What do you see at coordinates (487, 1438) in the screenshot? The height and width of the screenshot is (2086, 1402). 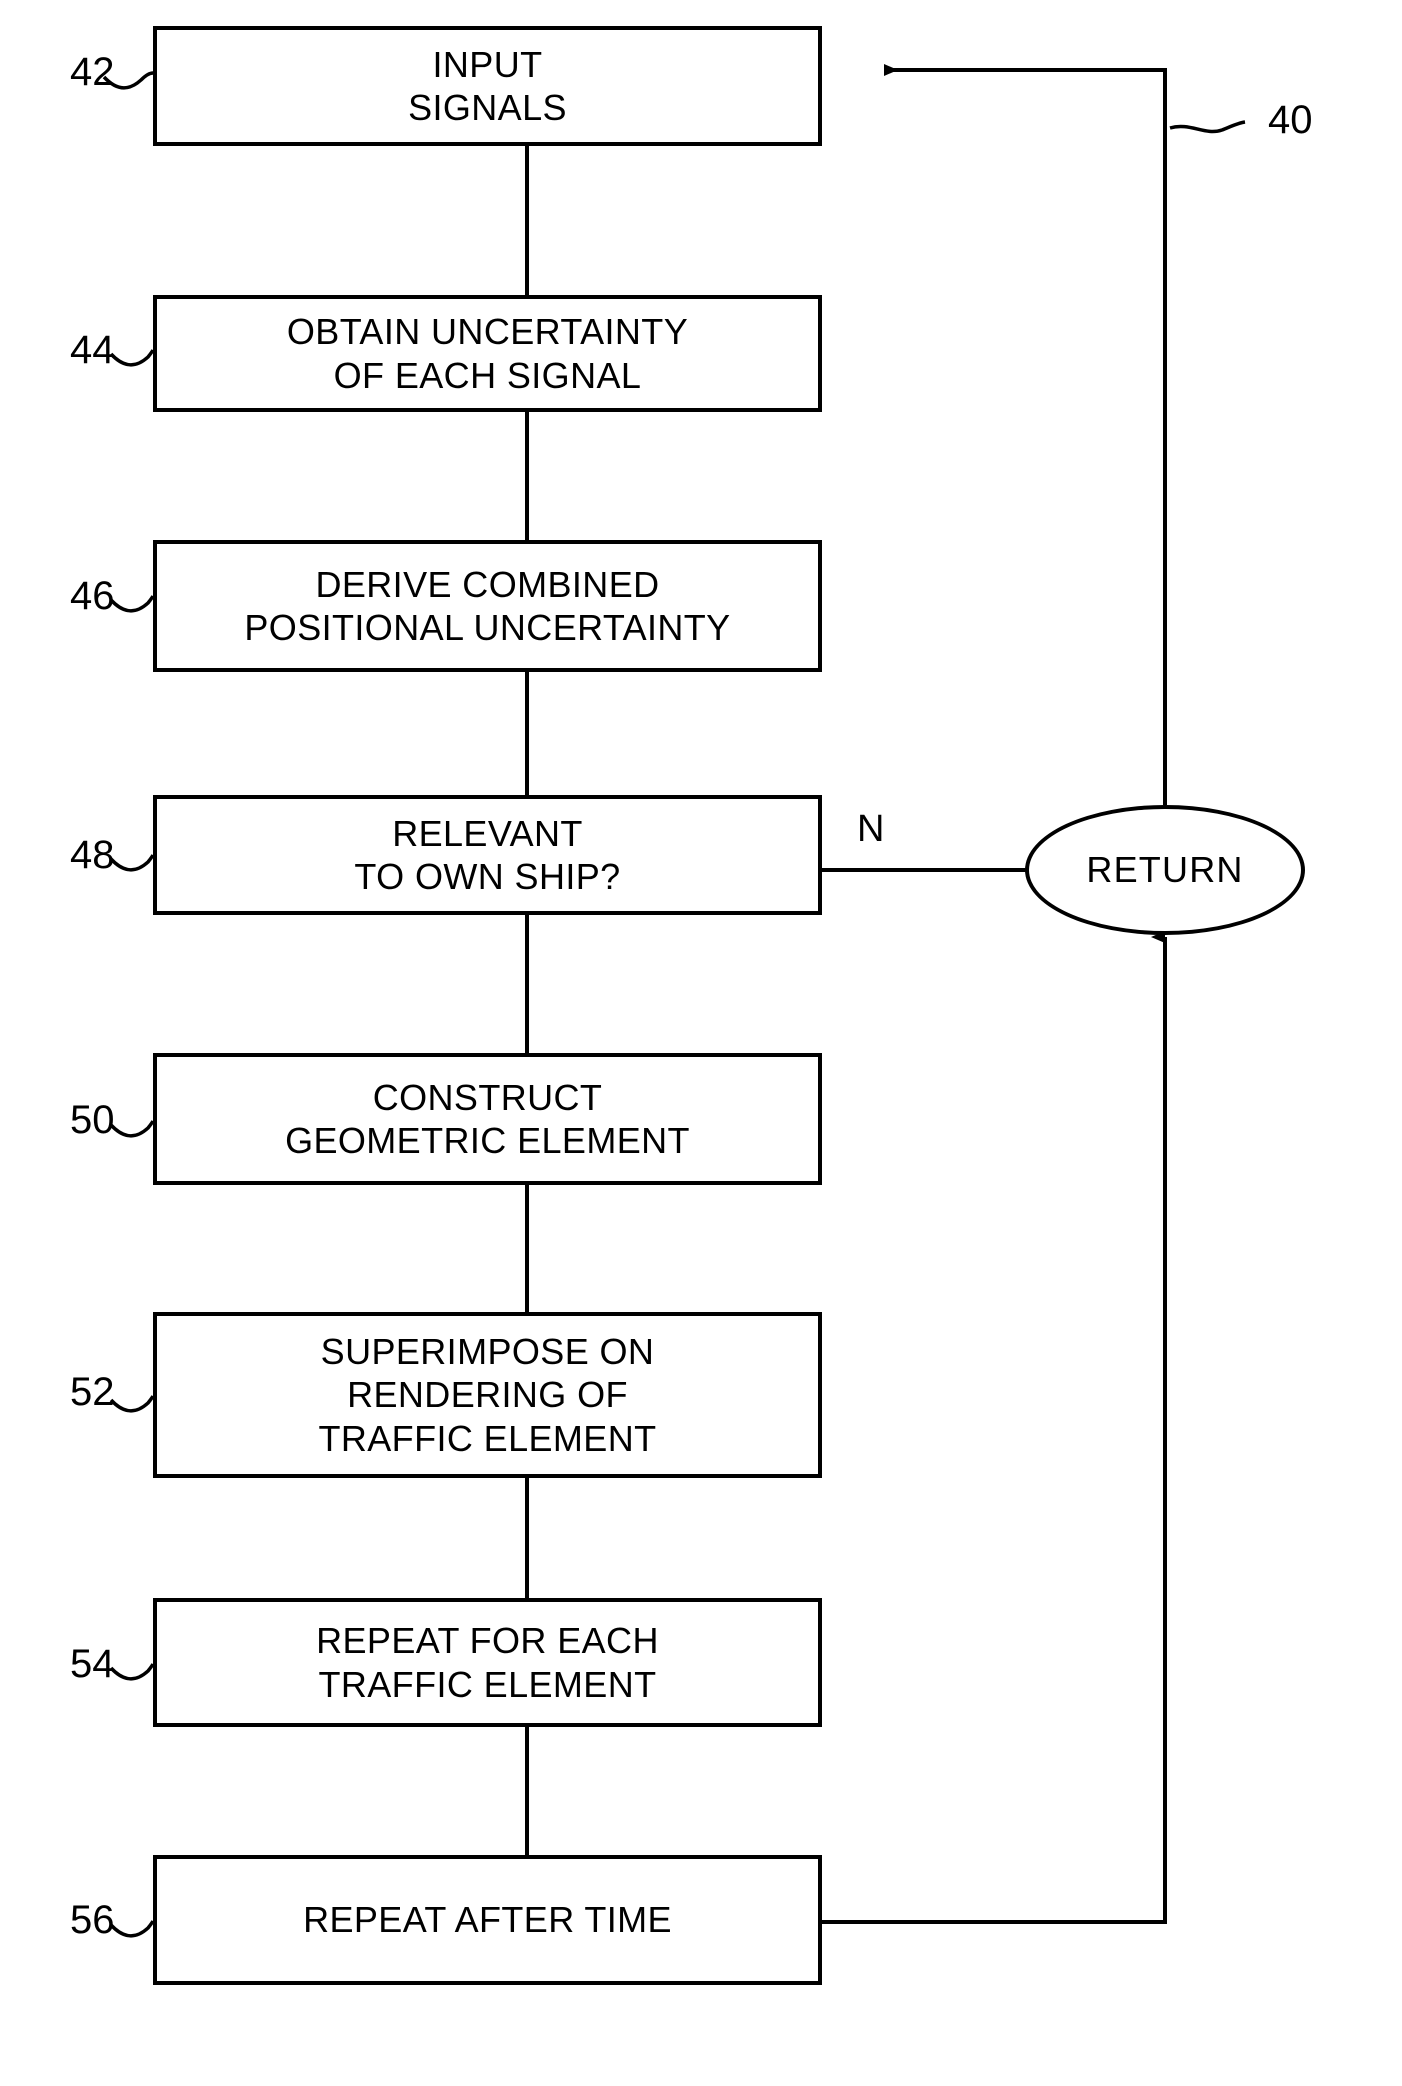 I see `node-52-line-3: TRAFFIC ELEMENT` at bounding box center [487, 1438].